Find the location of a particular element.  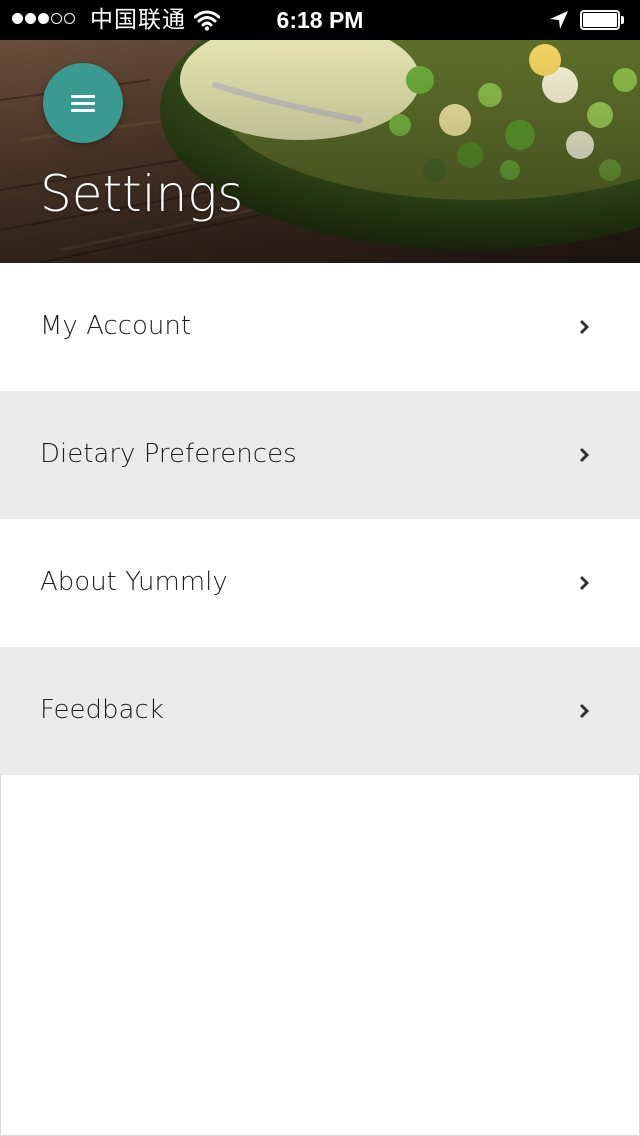

status-bar: 中国联通 6:18 PM is located at coordinates (320, 20).